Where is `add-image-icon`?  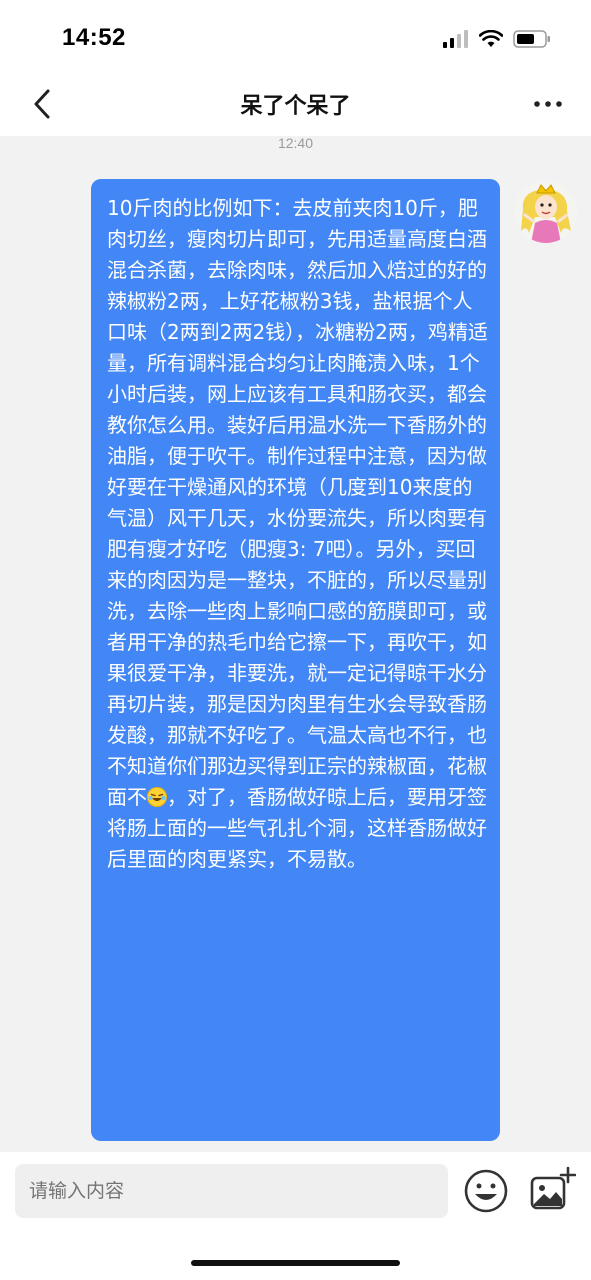
add-image-icon is located at coordinates (552, 1190).